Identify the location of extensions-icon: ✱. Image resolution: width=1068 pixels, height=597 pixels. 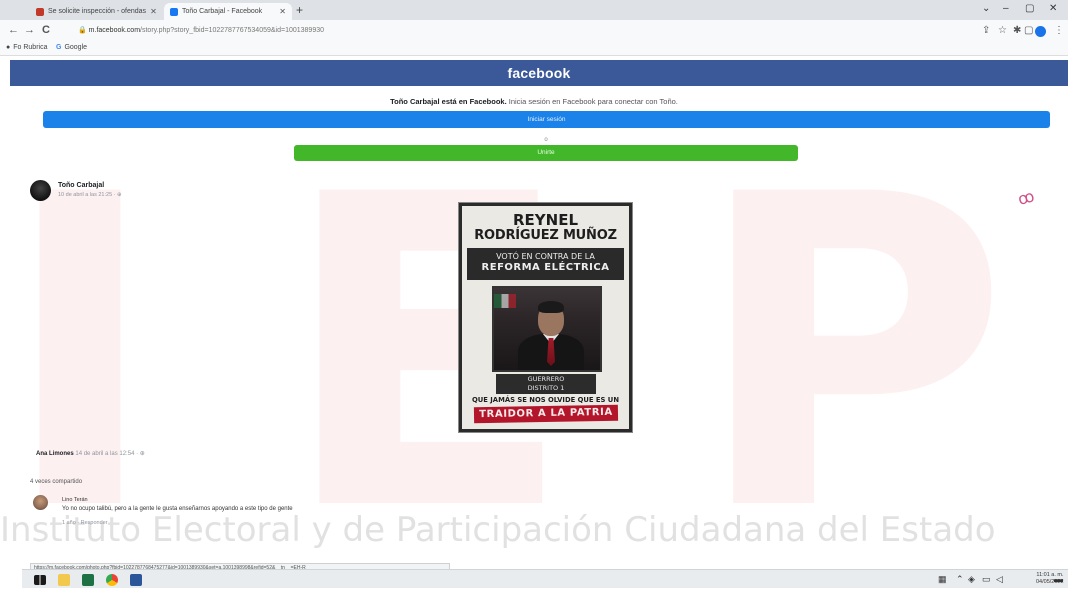
(1017, 30).